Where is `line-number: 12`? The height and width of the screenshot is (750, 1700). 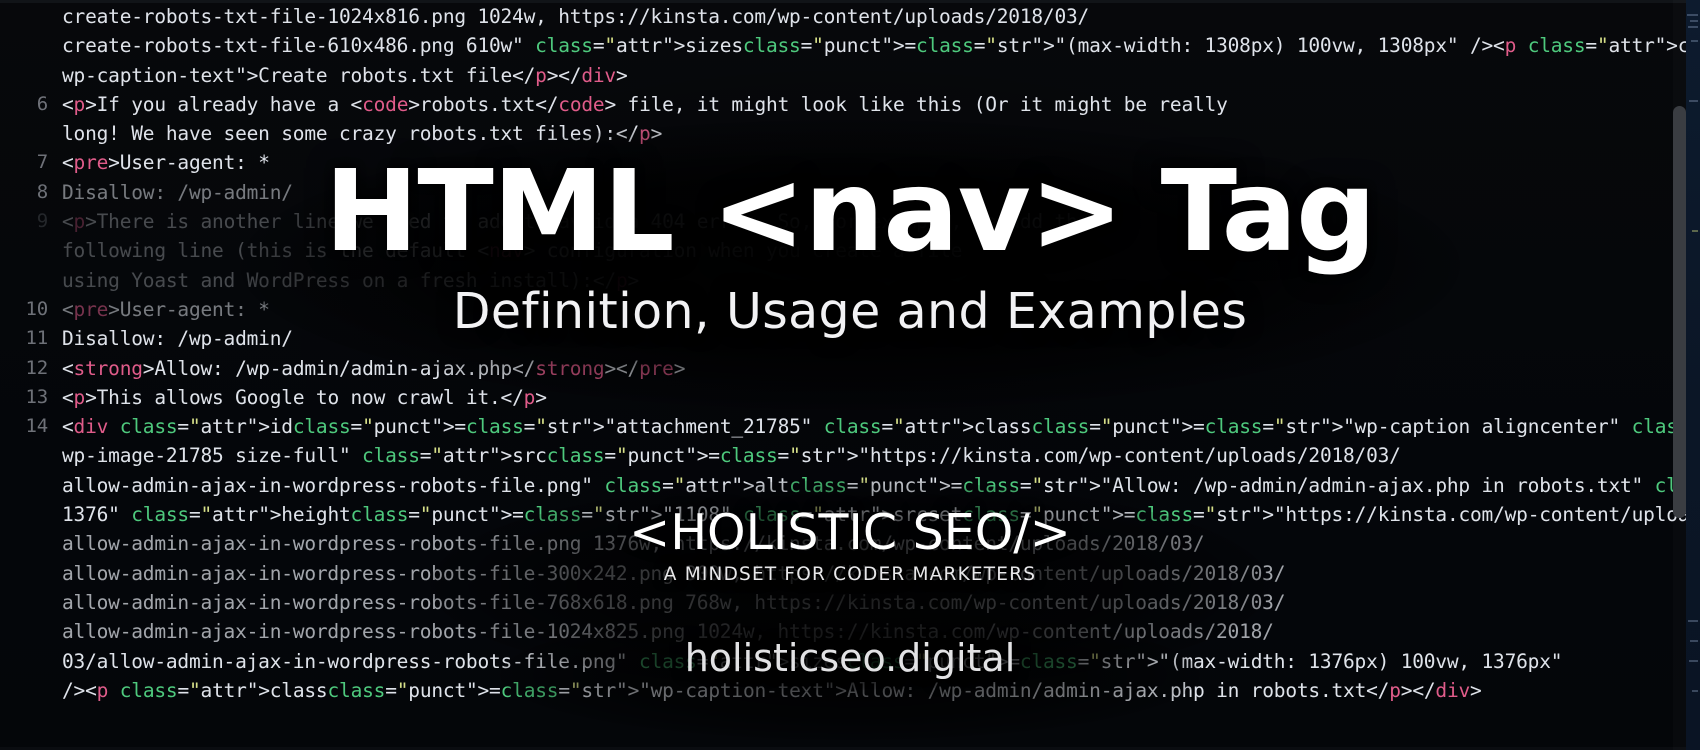
line-number: 12 is located at coordinates (37, 367).